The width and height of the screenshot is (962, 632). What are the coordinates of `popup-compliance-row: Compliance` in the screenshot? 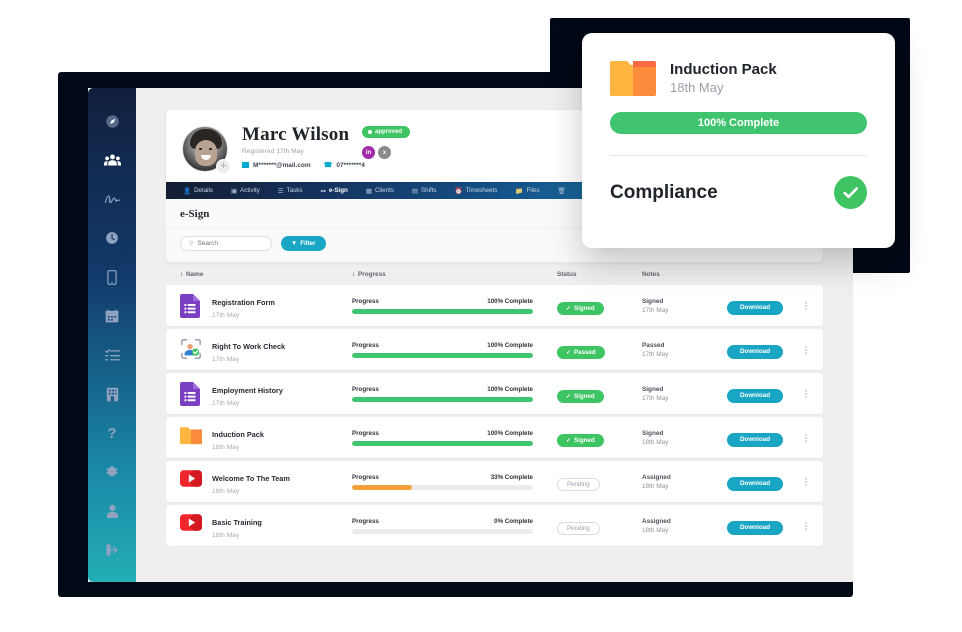 It's located at (738, 192).